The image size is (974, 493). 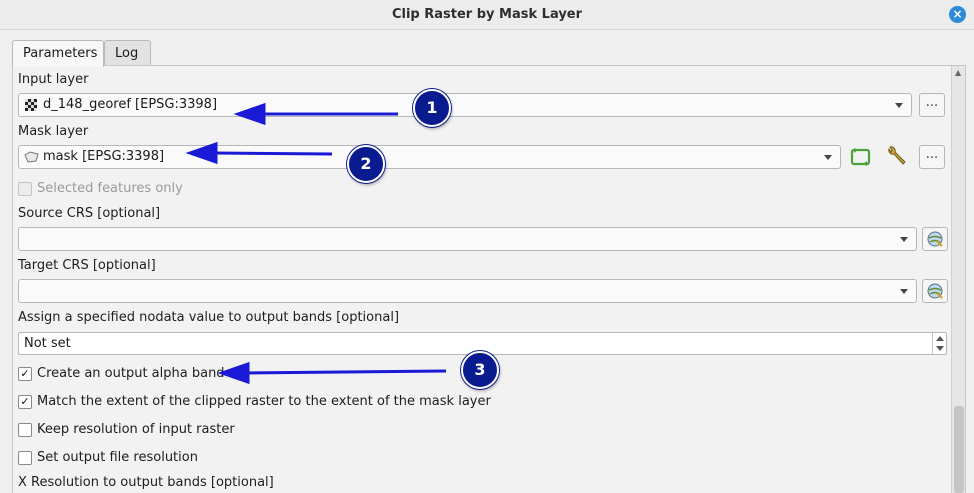 I want to click on keep-resolution-checkbox, so click(x=25, y=430).